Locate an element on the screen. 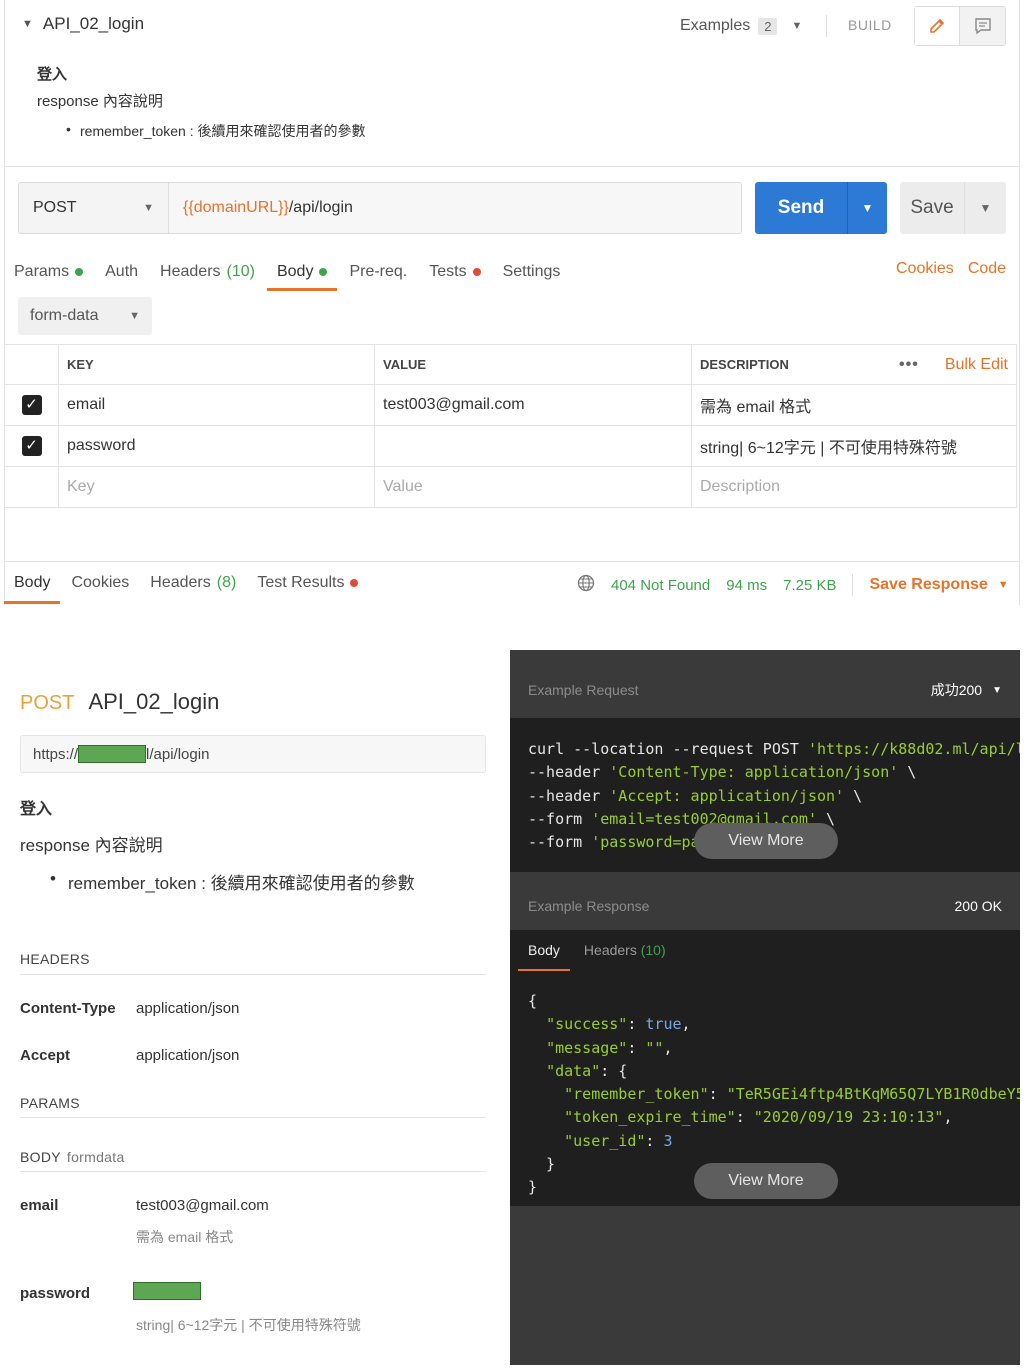  code-line: "data": { is located at coordinates (587, 1070).